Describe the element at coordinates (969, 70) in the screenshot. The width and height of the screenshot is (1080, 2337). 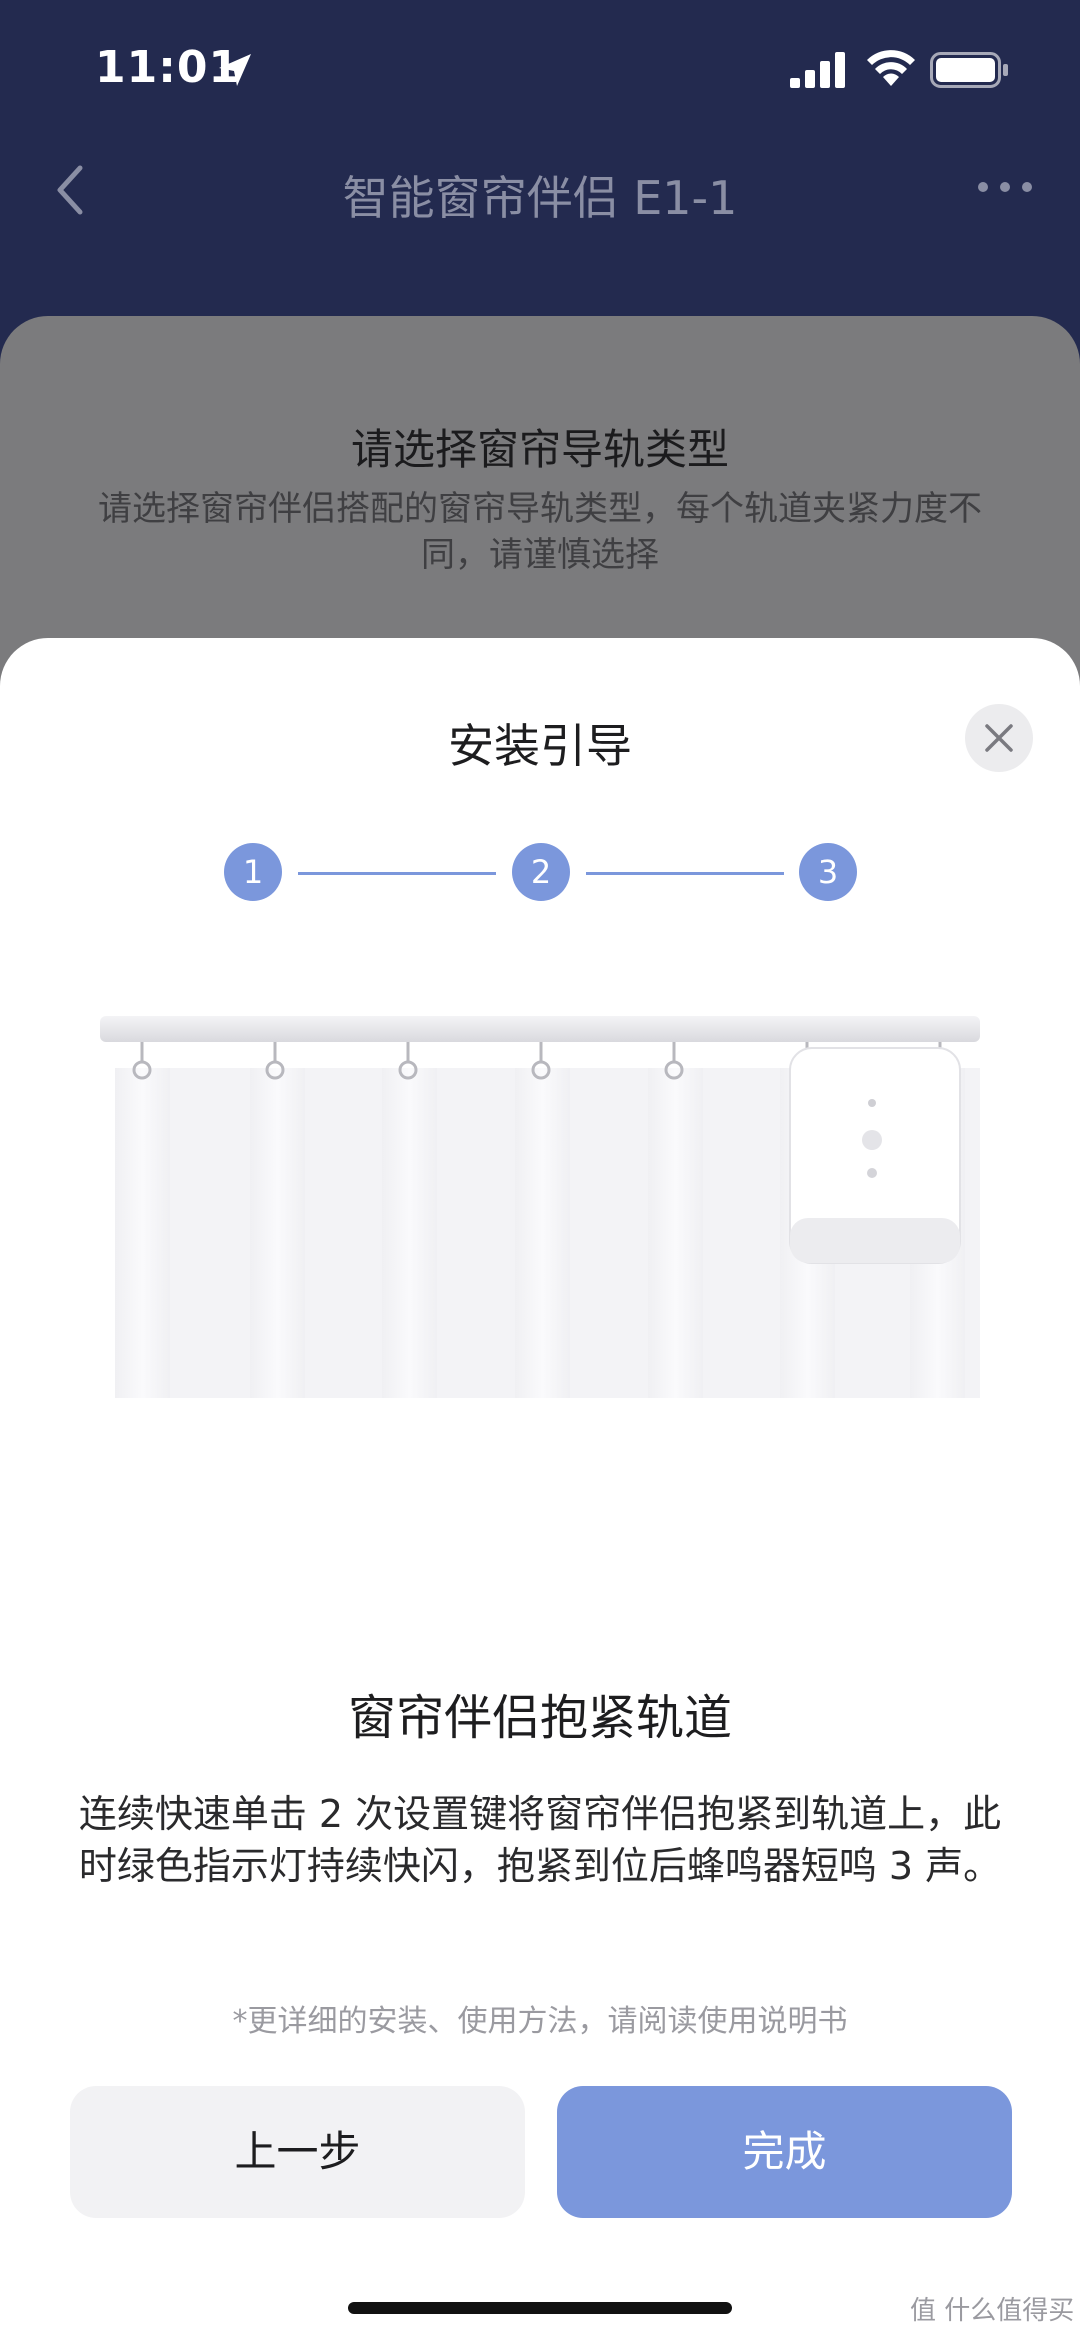
I see `battery-icon` at that location.